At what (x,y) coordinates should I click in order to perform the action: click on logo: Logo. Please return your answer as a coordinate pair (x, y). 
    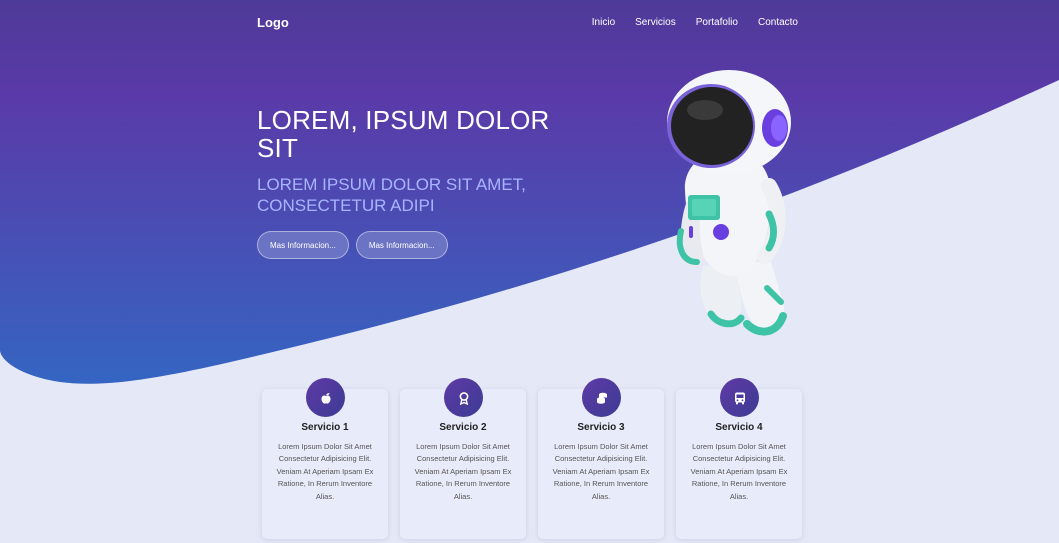
    Looking at the image, I should click on (273, 22).